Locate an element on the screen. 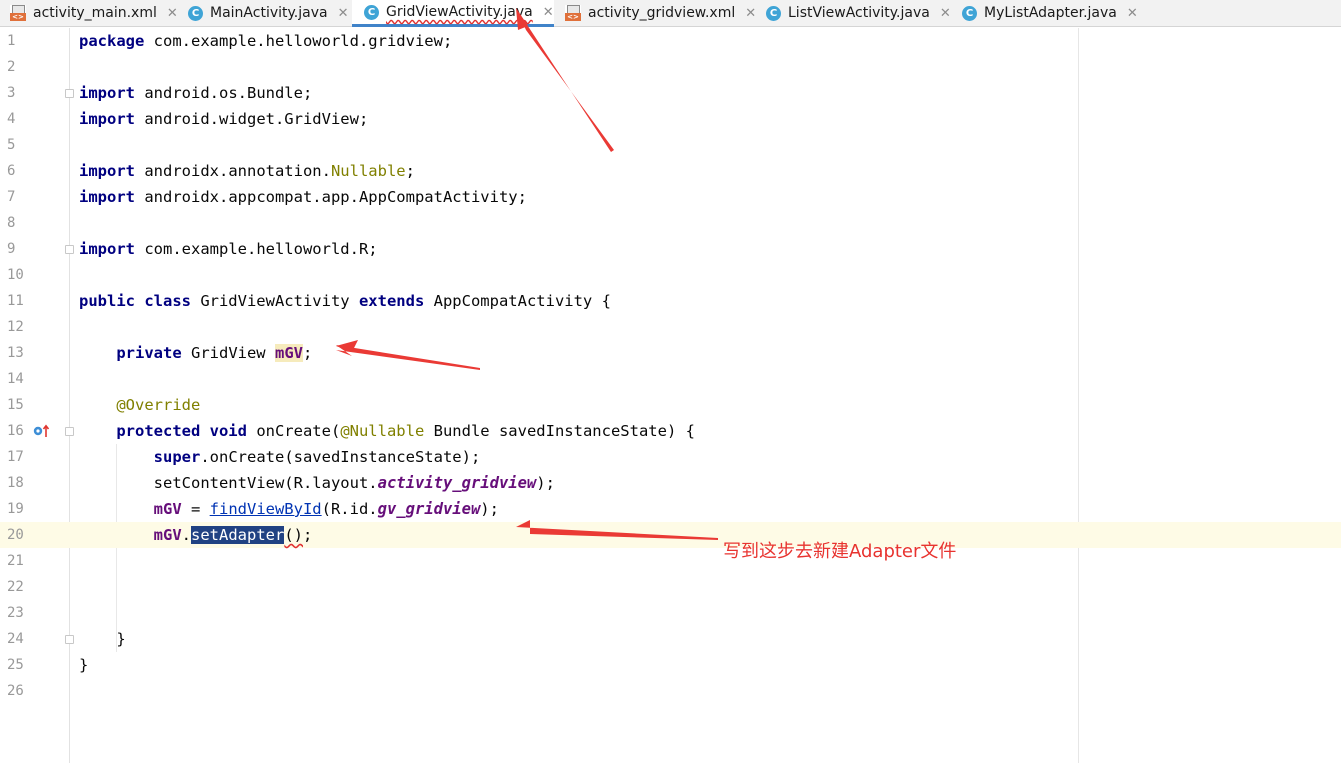 This screenshot has height=763, width=1341. keyword: super is located at coordinates (177, 457).